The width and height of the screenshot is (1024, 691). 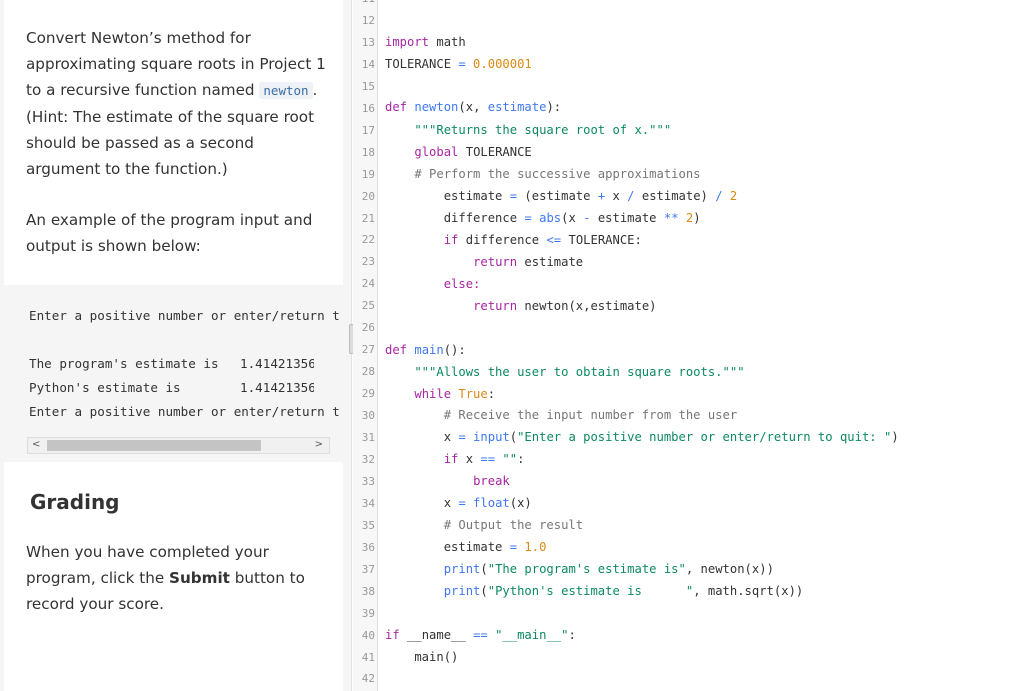 I want to click on line-number: 39, so click(x=368, y=613).